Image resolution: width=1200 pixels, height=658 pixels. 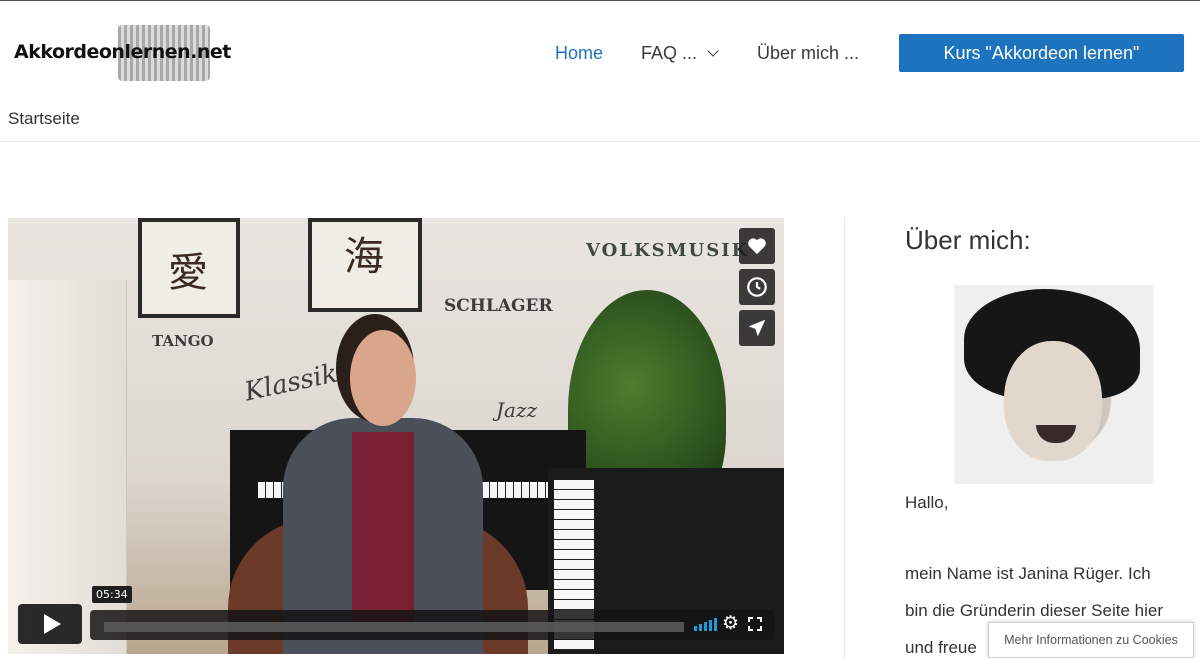 What do you see at coordinates (579, 53) in the screenshot?
I see `nav-item-home: Home` at bounding box center [579, 53].